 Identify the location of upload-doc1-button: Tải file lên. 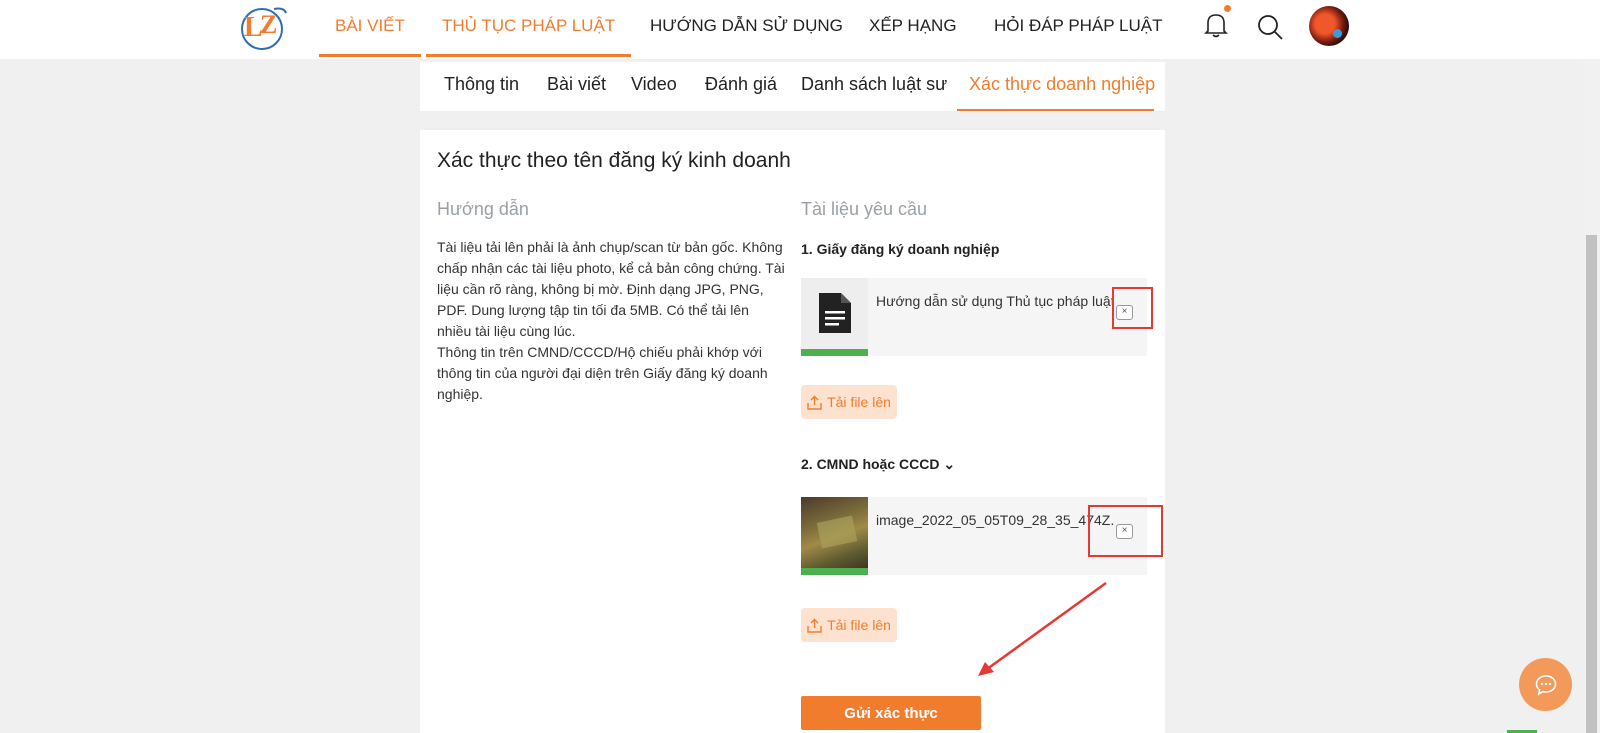
(849, 402).